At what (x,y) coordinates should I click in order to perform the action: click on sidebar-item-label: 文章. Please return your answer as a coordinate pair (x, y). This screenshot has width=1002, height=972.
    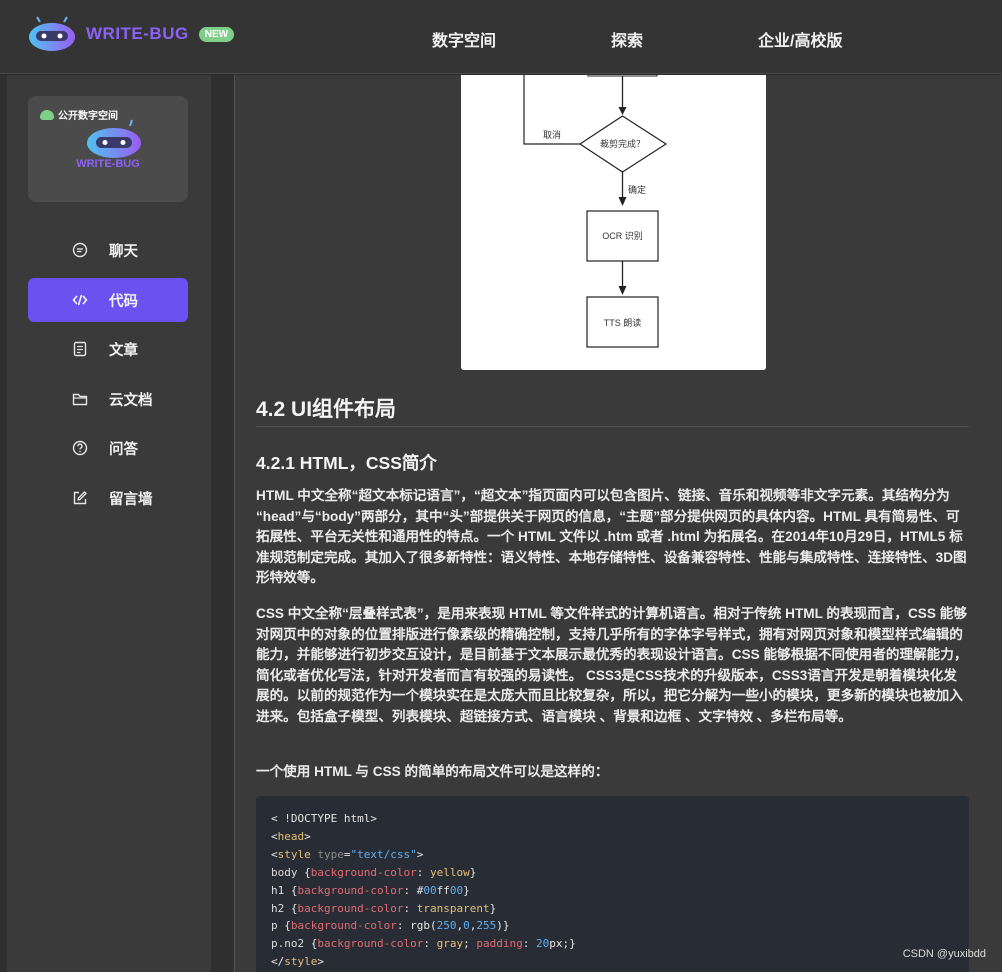
    Looking at the image, I should click on (123, 351).